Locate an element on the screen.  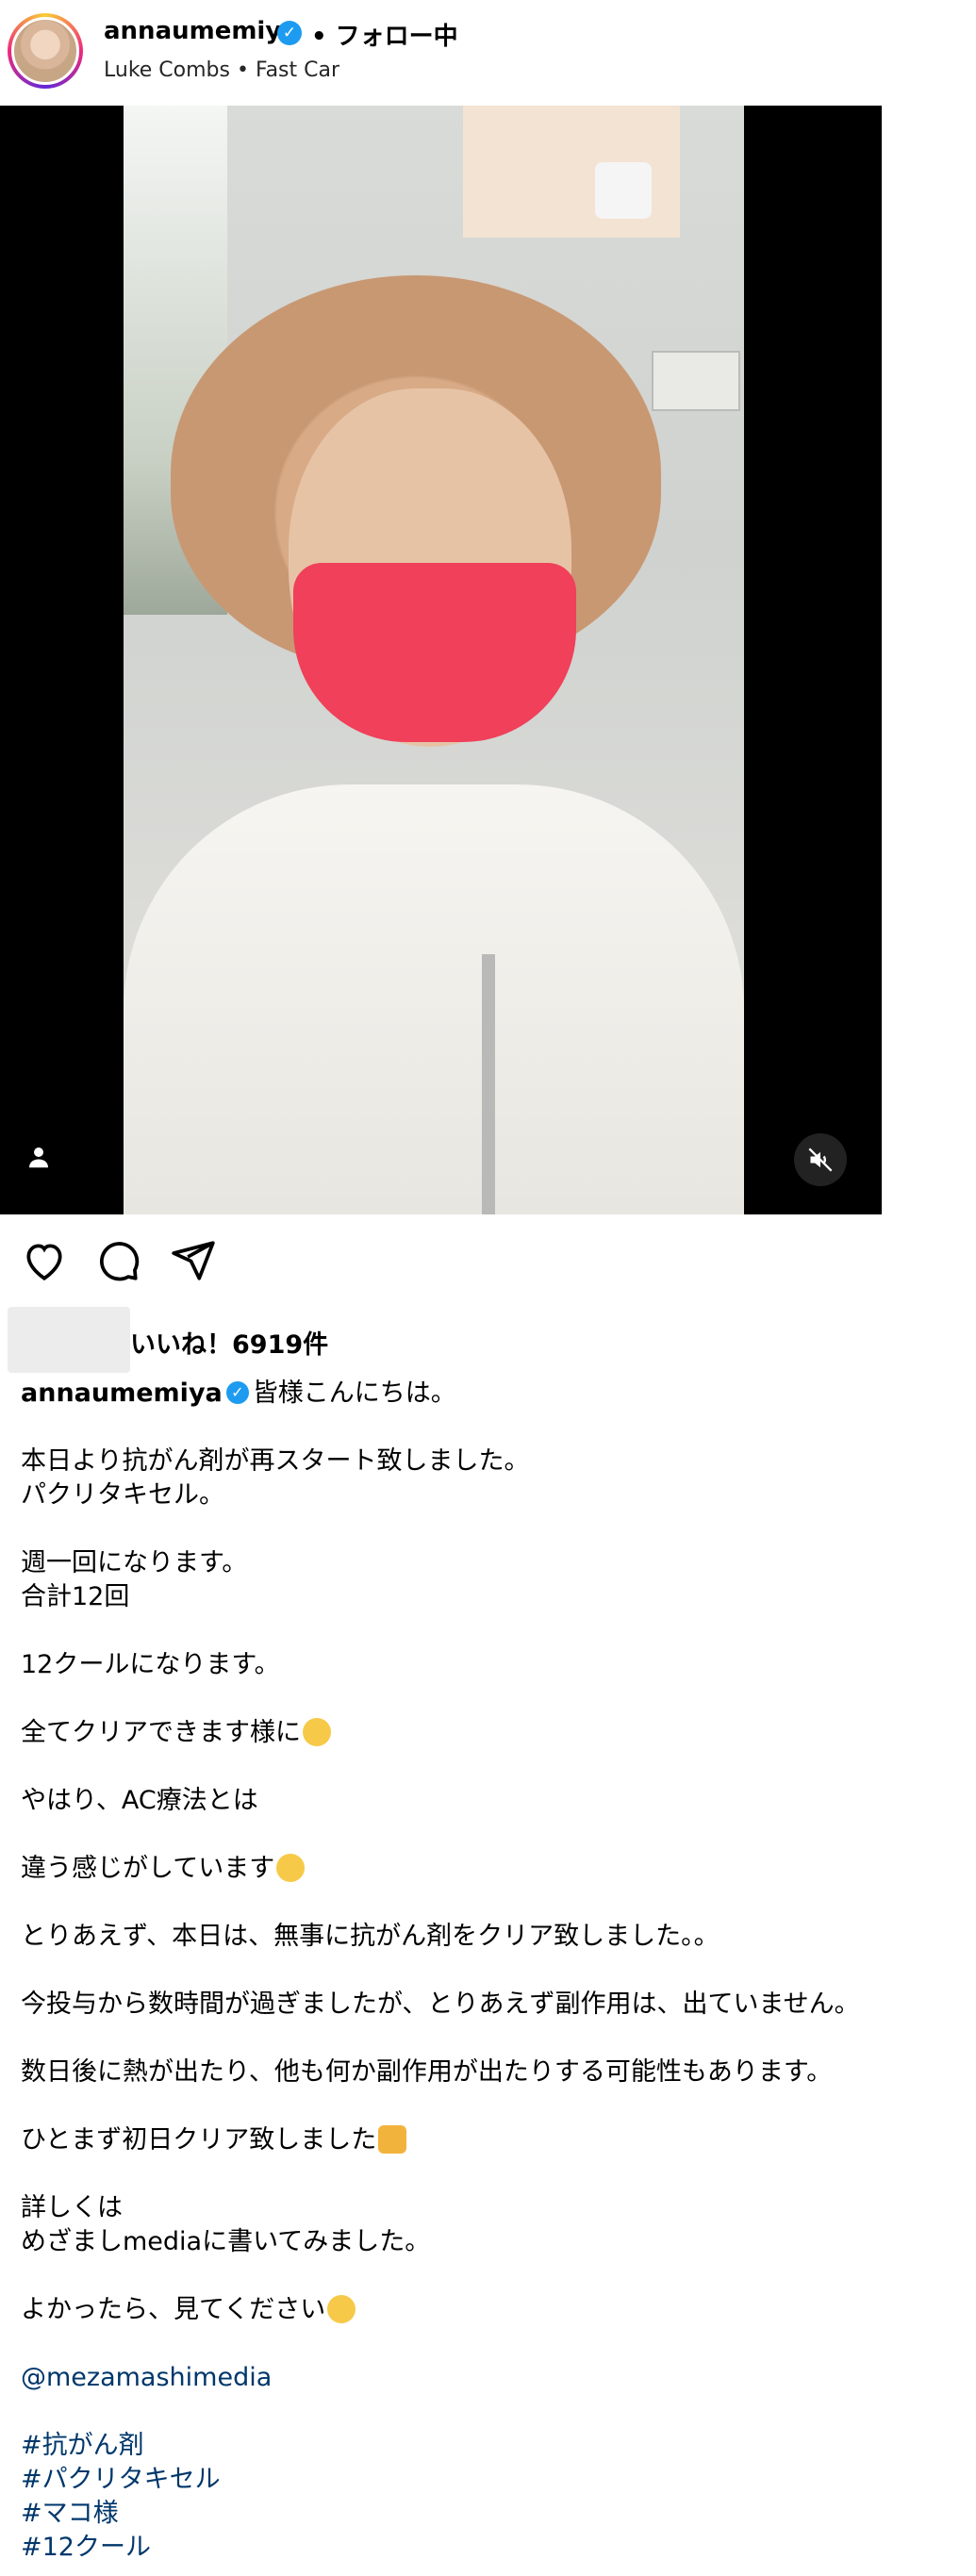
hashtag-link: #マコ様 is located at coordinates (492, 2514).